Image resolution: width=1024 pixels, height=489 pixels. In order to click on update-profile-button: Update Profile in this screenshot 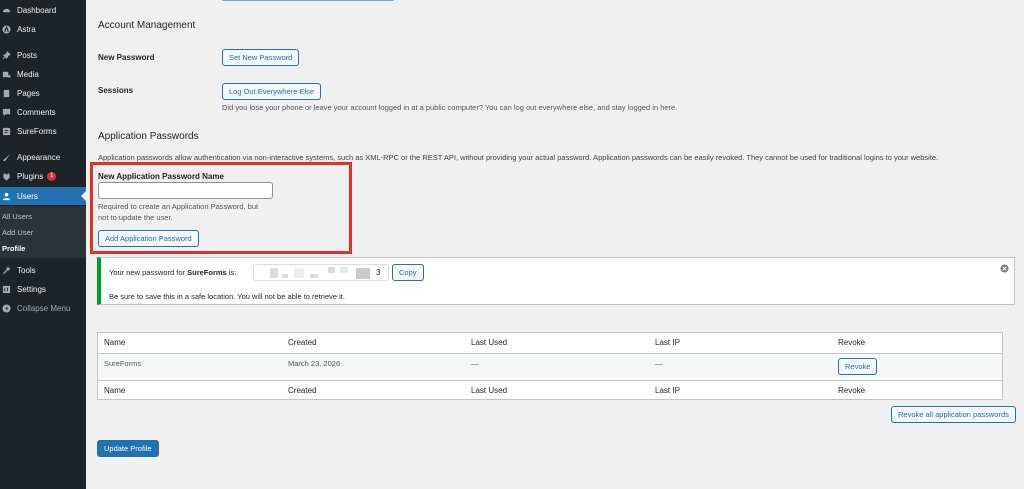, I will do `click(128, 448)`.